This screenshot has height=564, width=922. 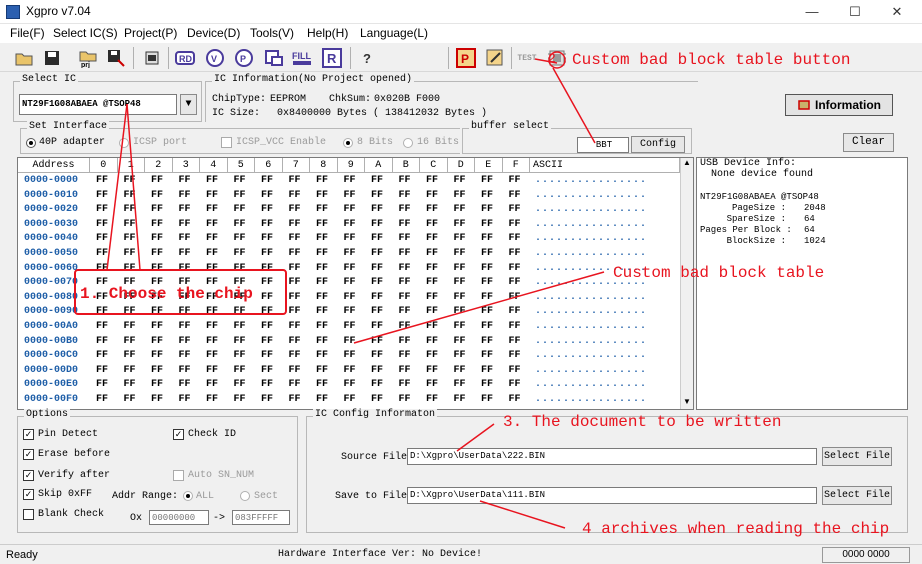 What do you see at coordinates (552, 58) in the screenshot?
I see `annotation-2: 2` at bounding box center [552, 58].